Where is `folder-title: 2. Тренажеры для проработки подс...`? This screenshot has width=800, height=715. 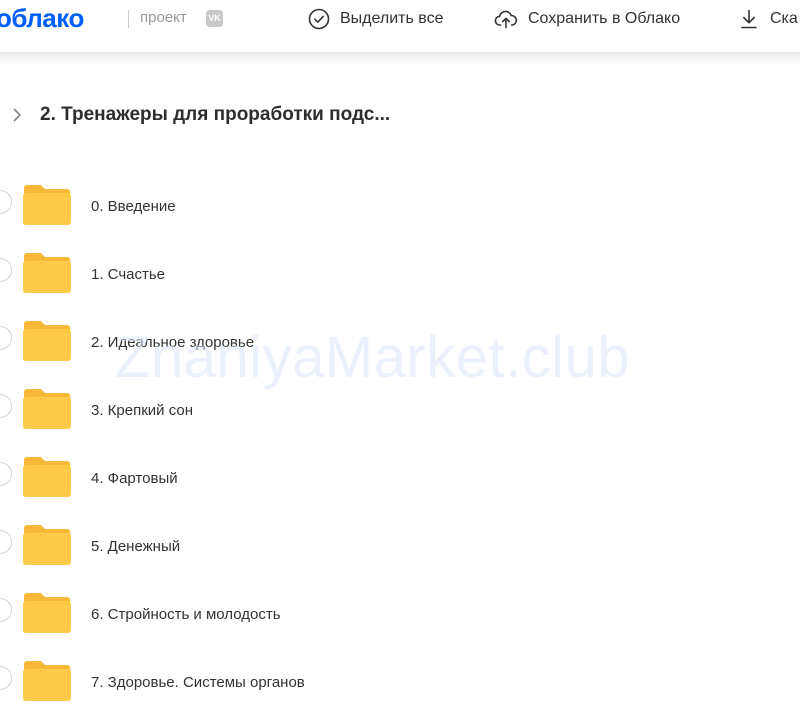 folder-title: 2. Тренажеры для проработки подс... is located at coordinates (215, 114).